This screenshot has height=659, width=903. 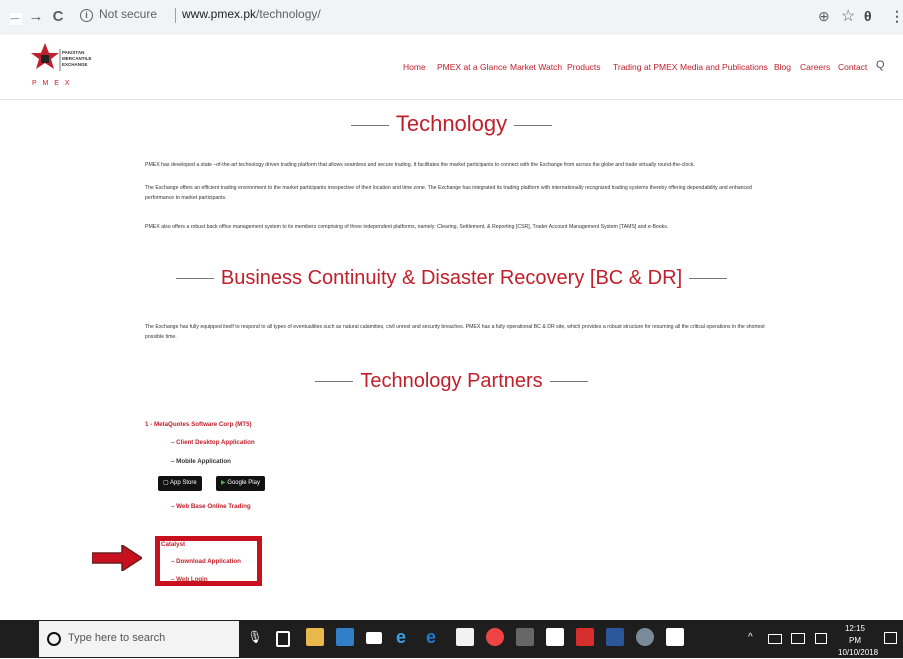 I want to click on network-icon, so click(x=821, y=638).